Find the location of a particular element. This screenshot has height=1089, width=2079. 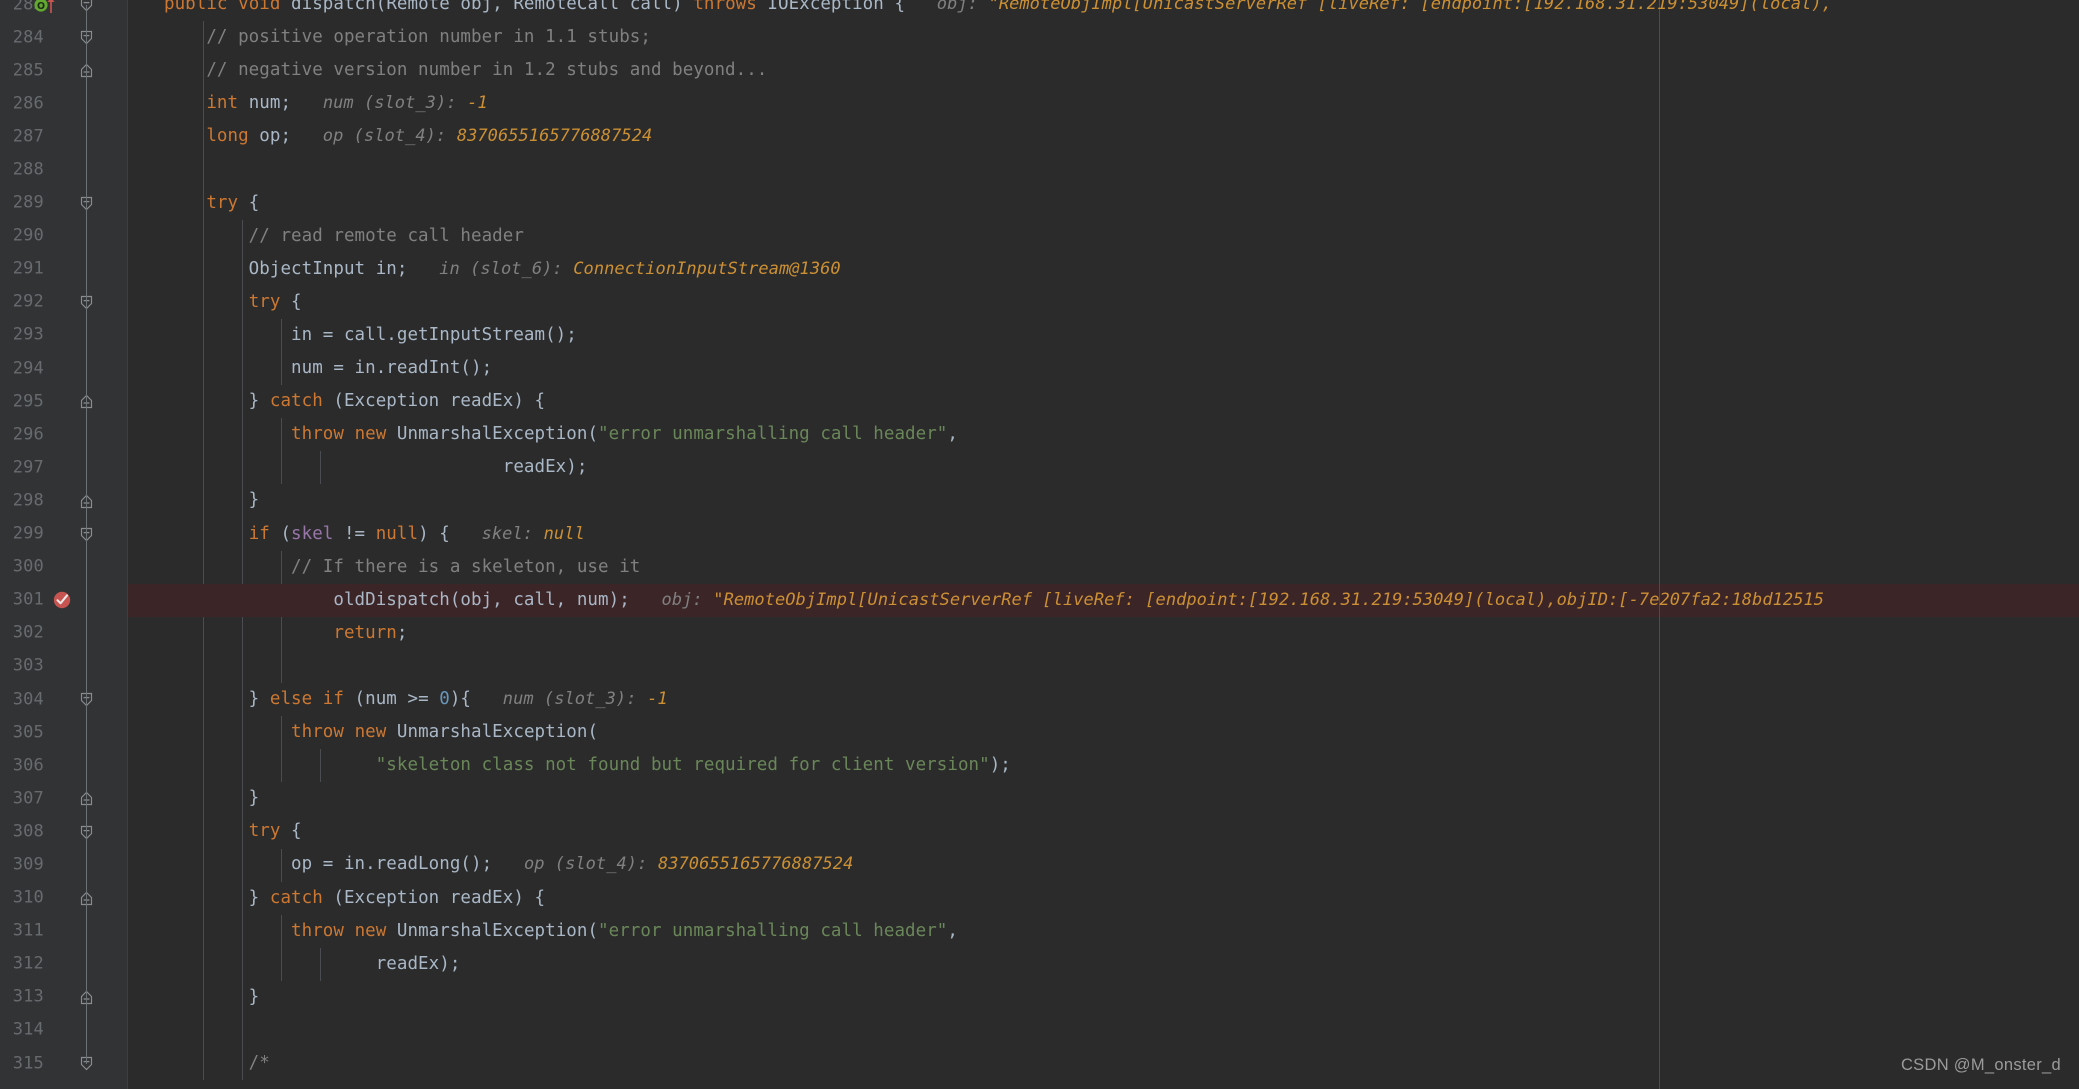

gutter-row: 294 is located at coordinates (64, 368).